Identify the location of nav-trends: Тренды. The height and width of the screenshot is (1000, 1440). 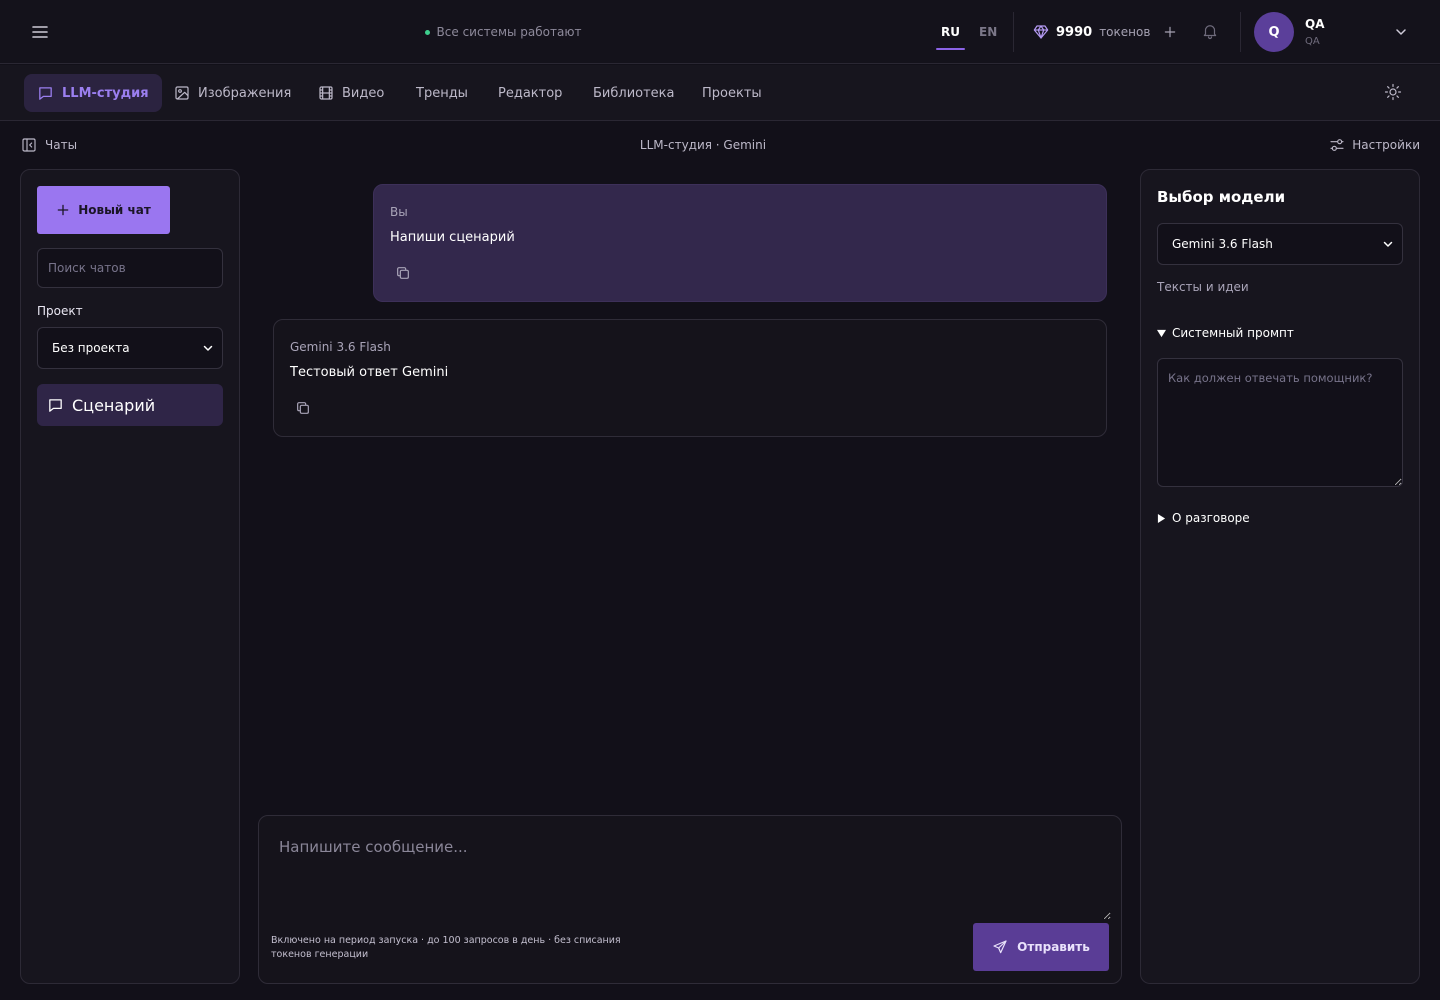
(442, 93).